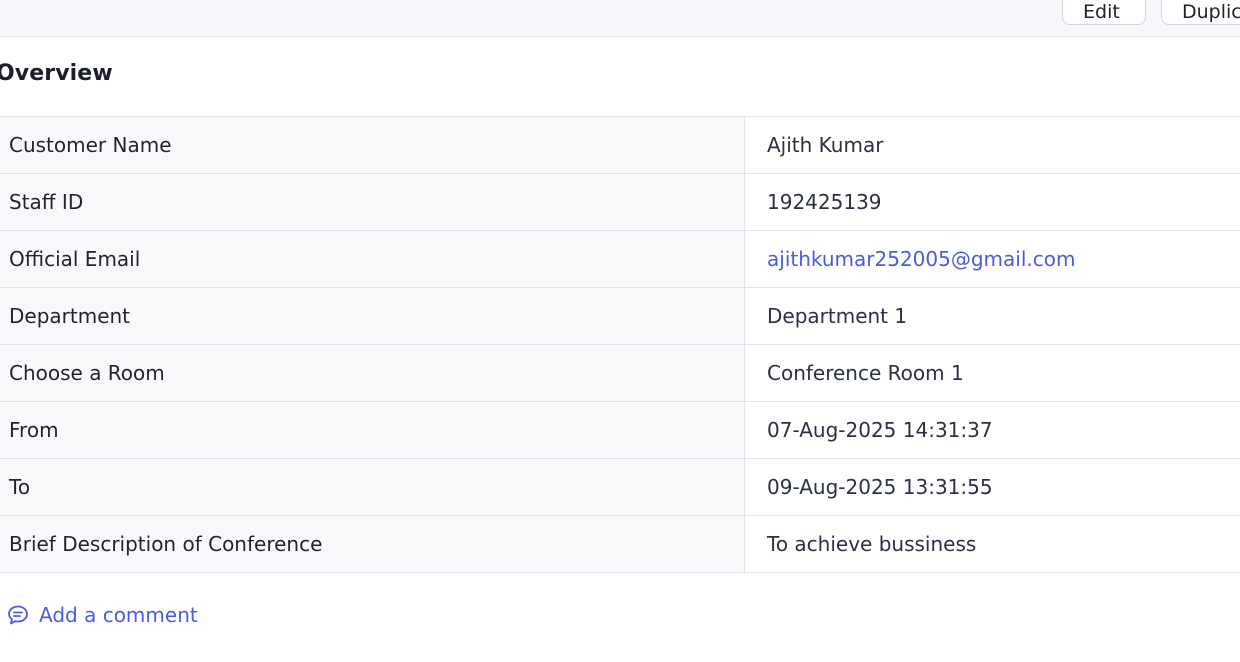 Image resolution: width=1240 pixels, height=662 pixels. I want to click on comment-icon, so click(18, 615).